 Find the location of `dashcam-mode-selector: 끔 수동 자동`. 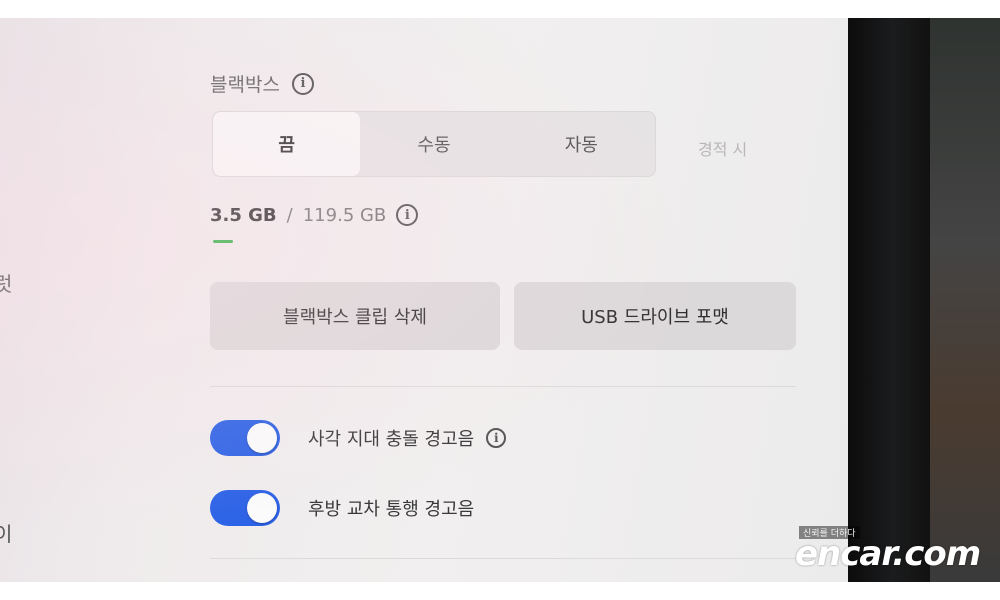

dashcam-mode-selector: 끔 수동 자동 is located at coordinates (434, 144).